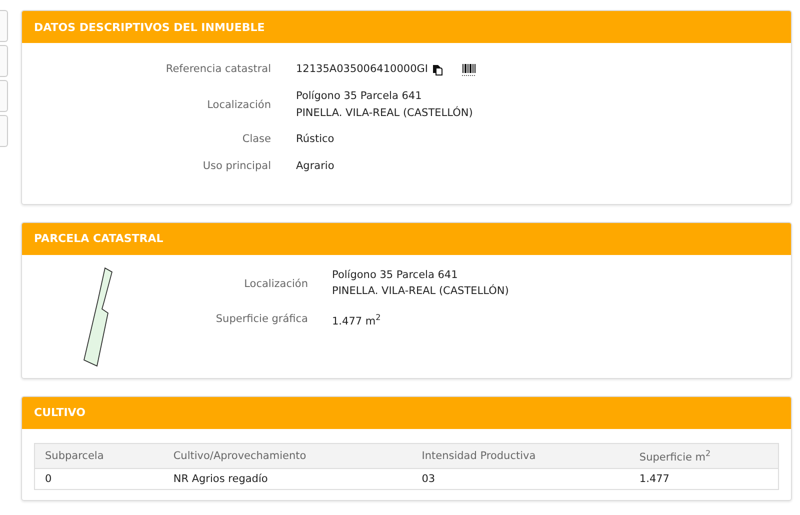  I want to click on field-value: Rústico, so click(316, 140).